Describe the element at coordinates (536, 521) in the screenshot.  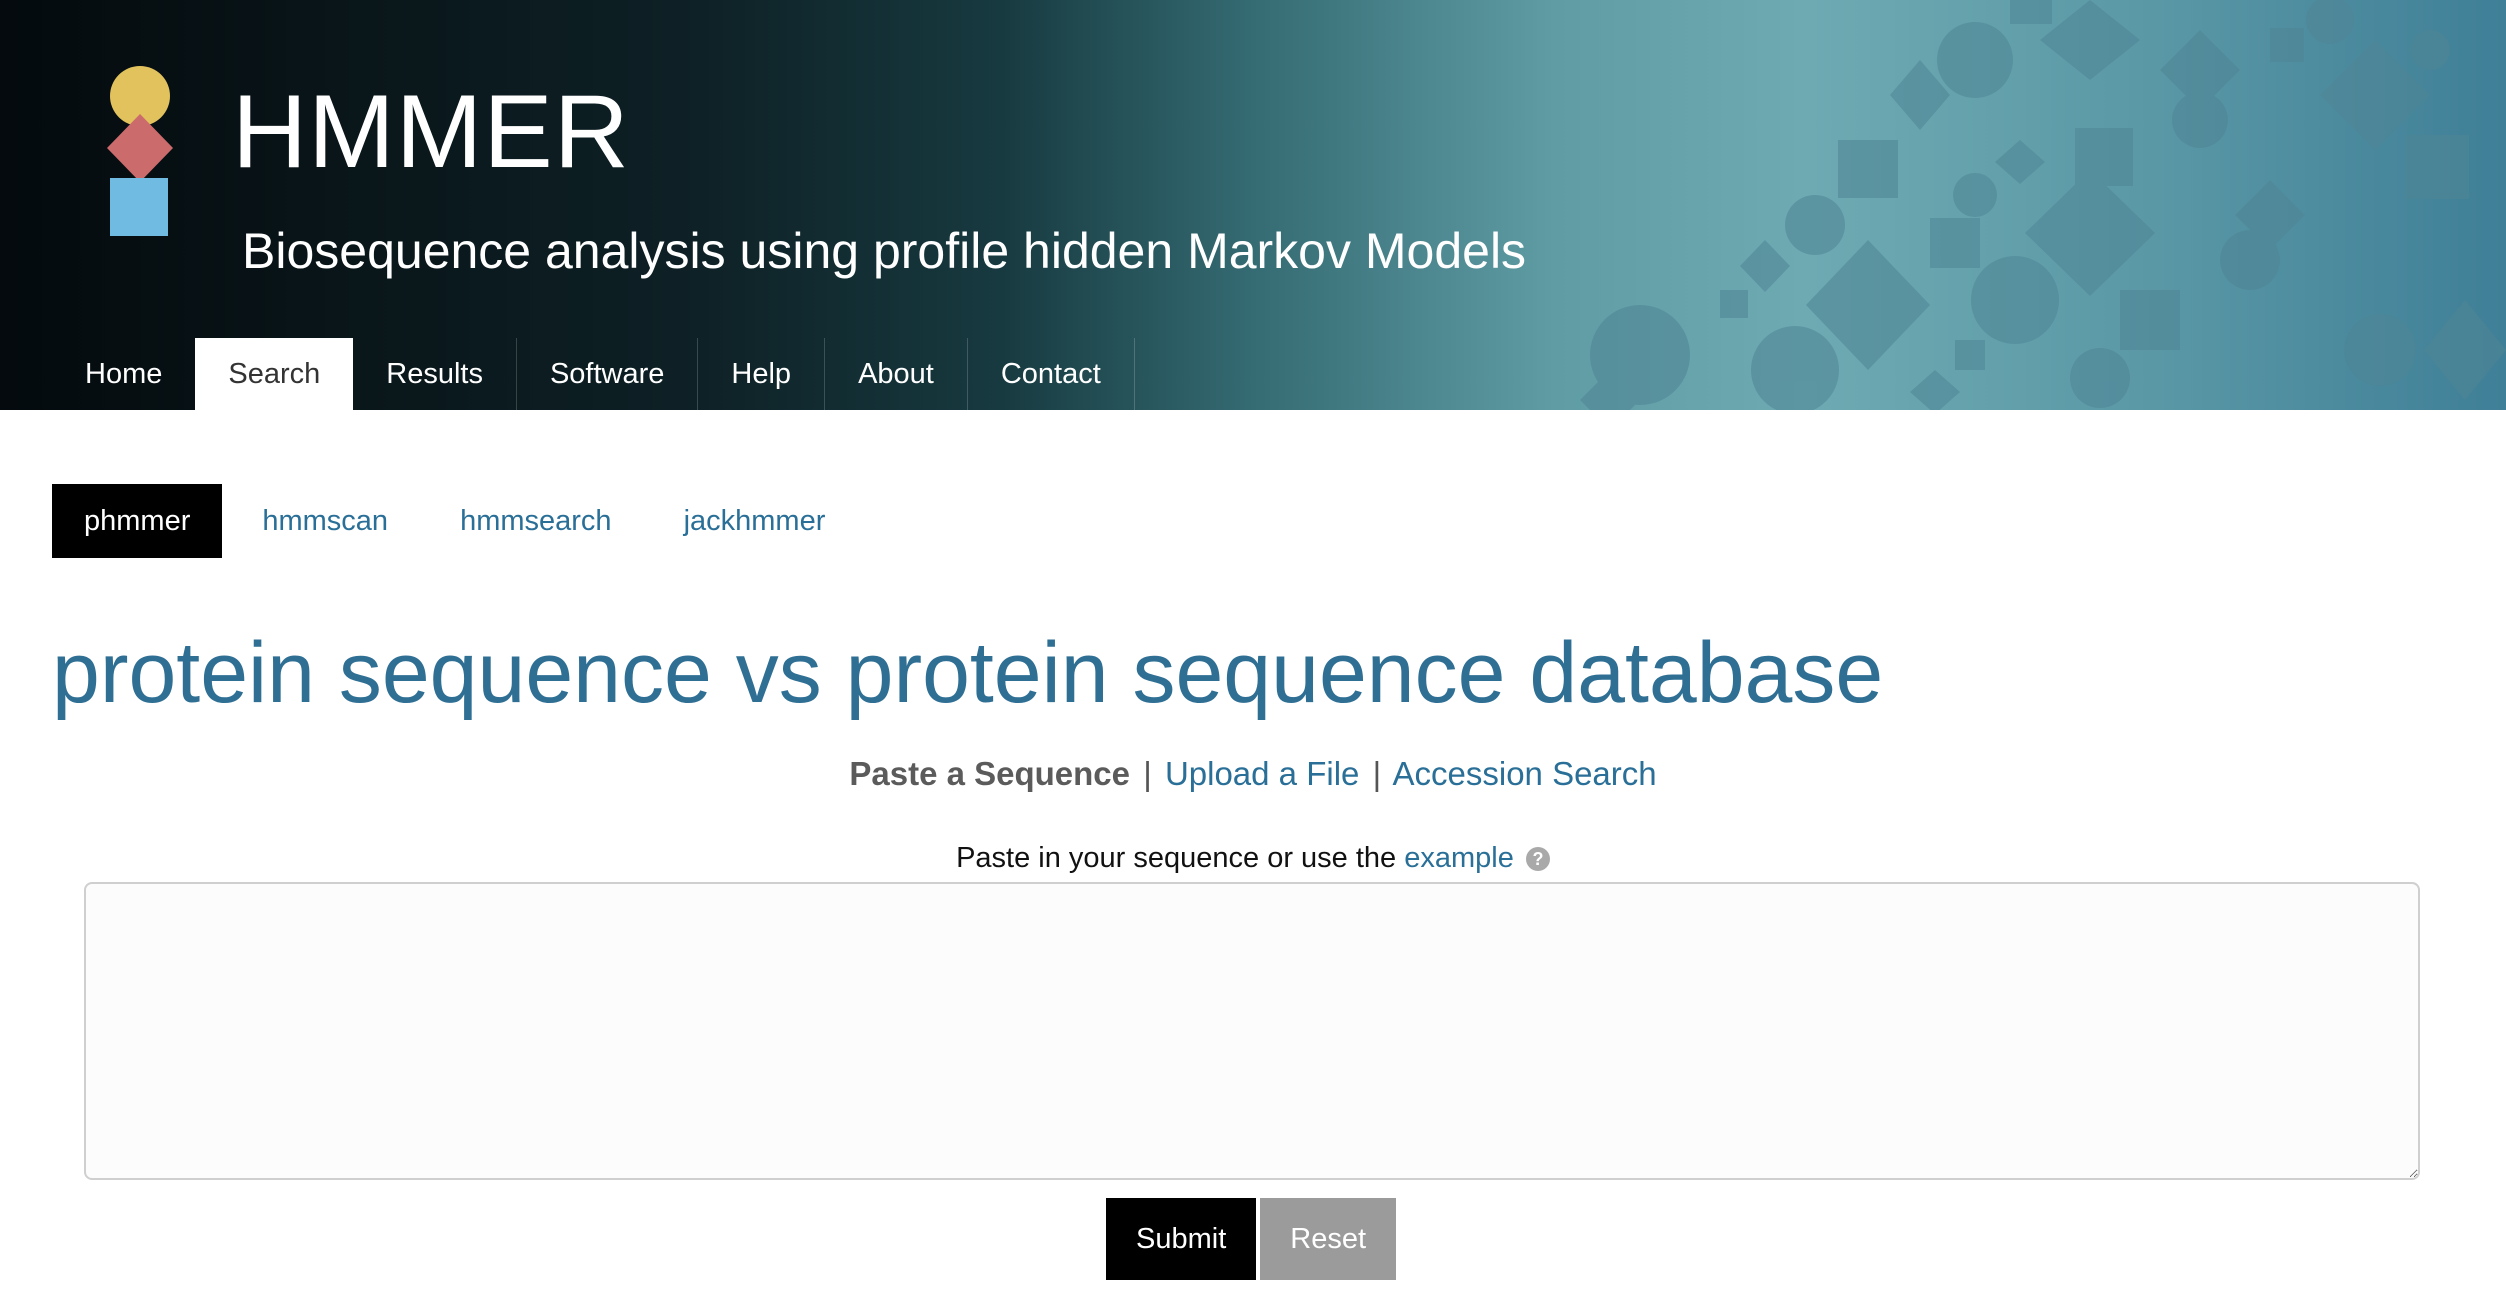
I see `tab-hmmsearch: hmmsearch` at that location.